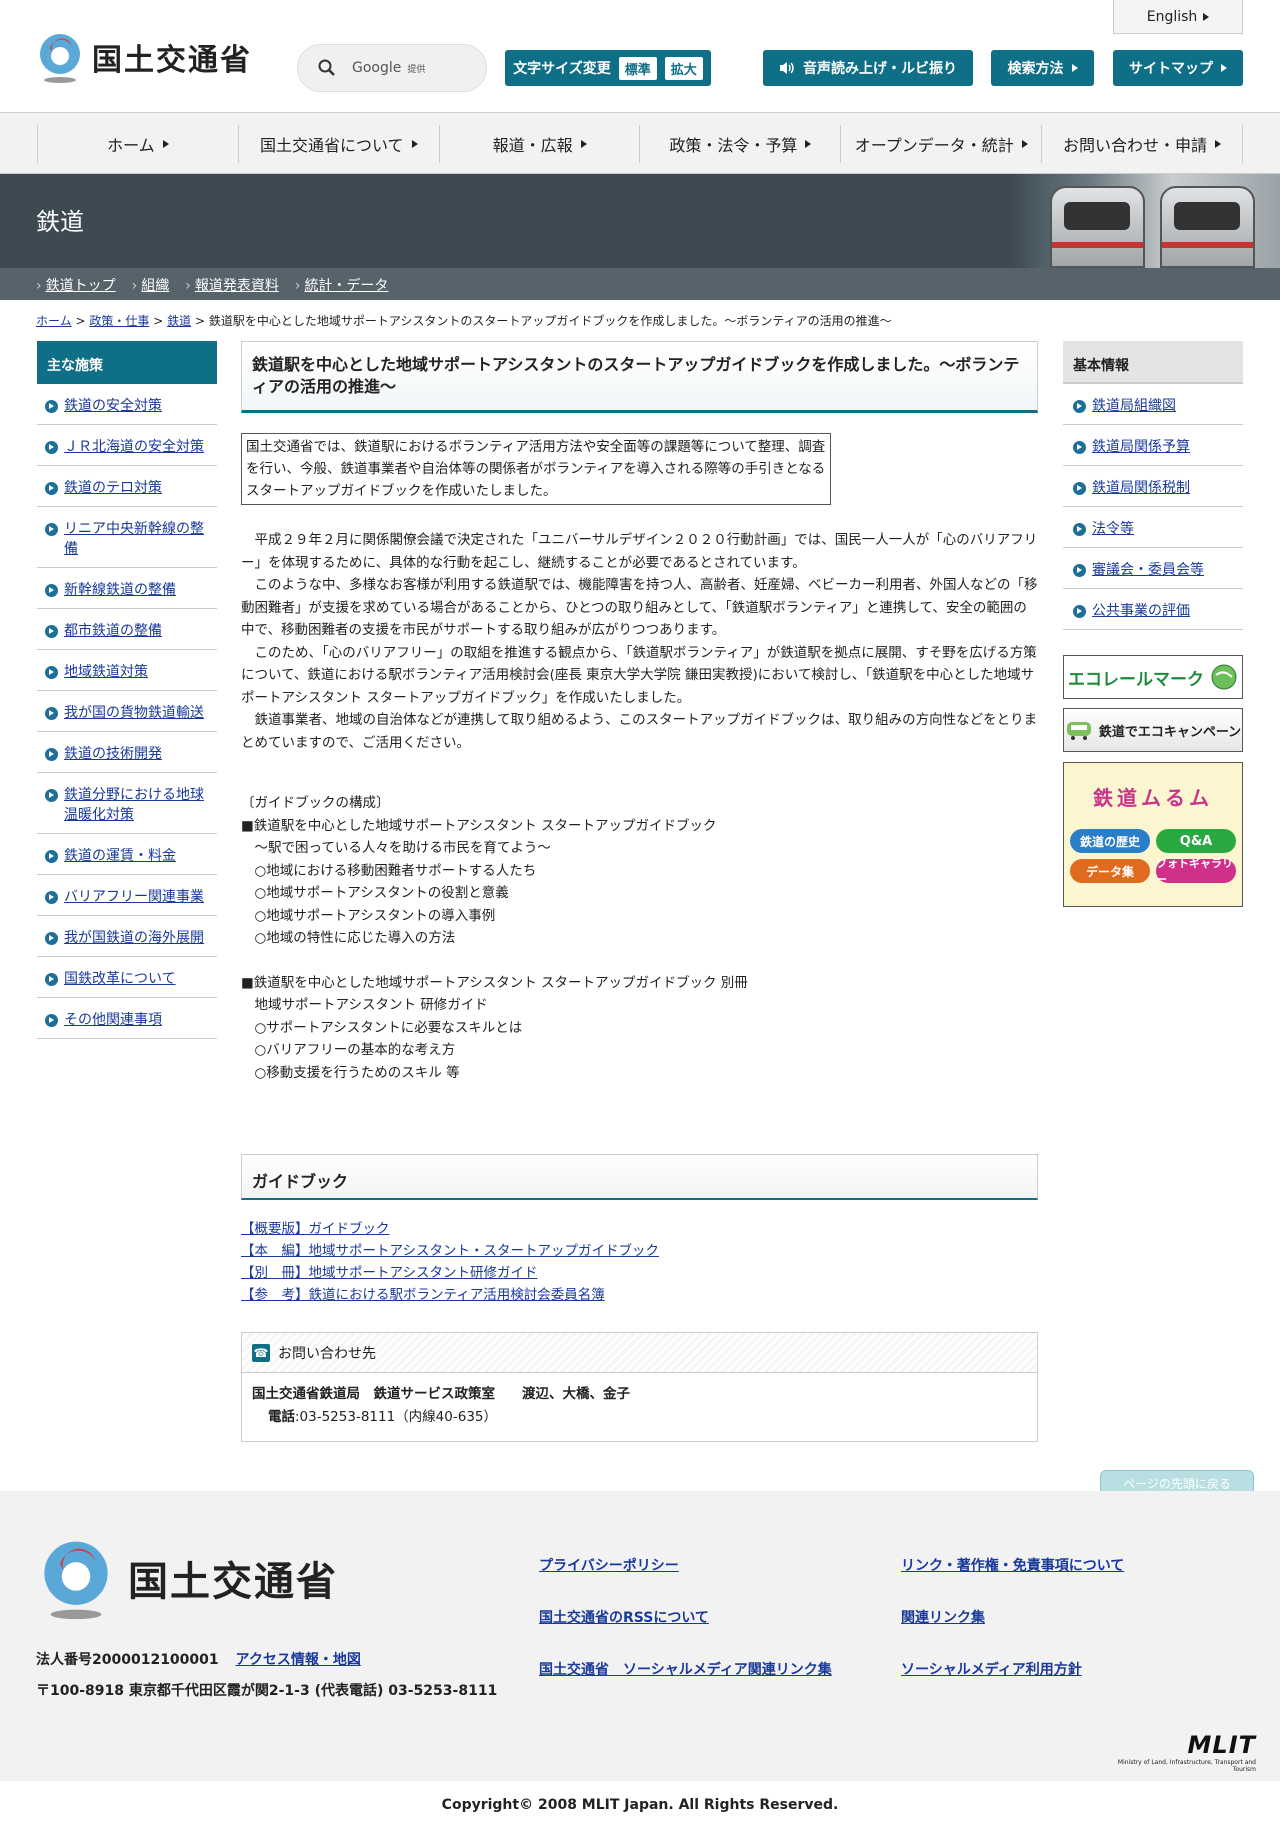  I want to click on left-nav-item: 鉄道のテロ対策, so click(127, 486).